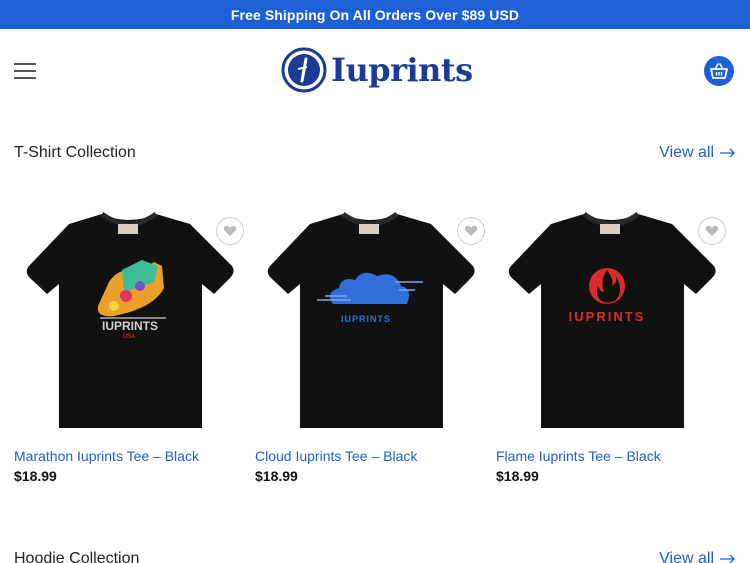 The width and height of the screenshot is (750, 563). I want to click on announcement-text: Free Shipping On All Orders Over $89 USD, so click(375, 14).